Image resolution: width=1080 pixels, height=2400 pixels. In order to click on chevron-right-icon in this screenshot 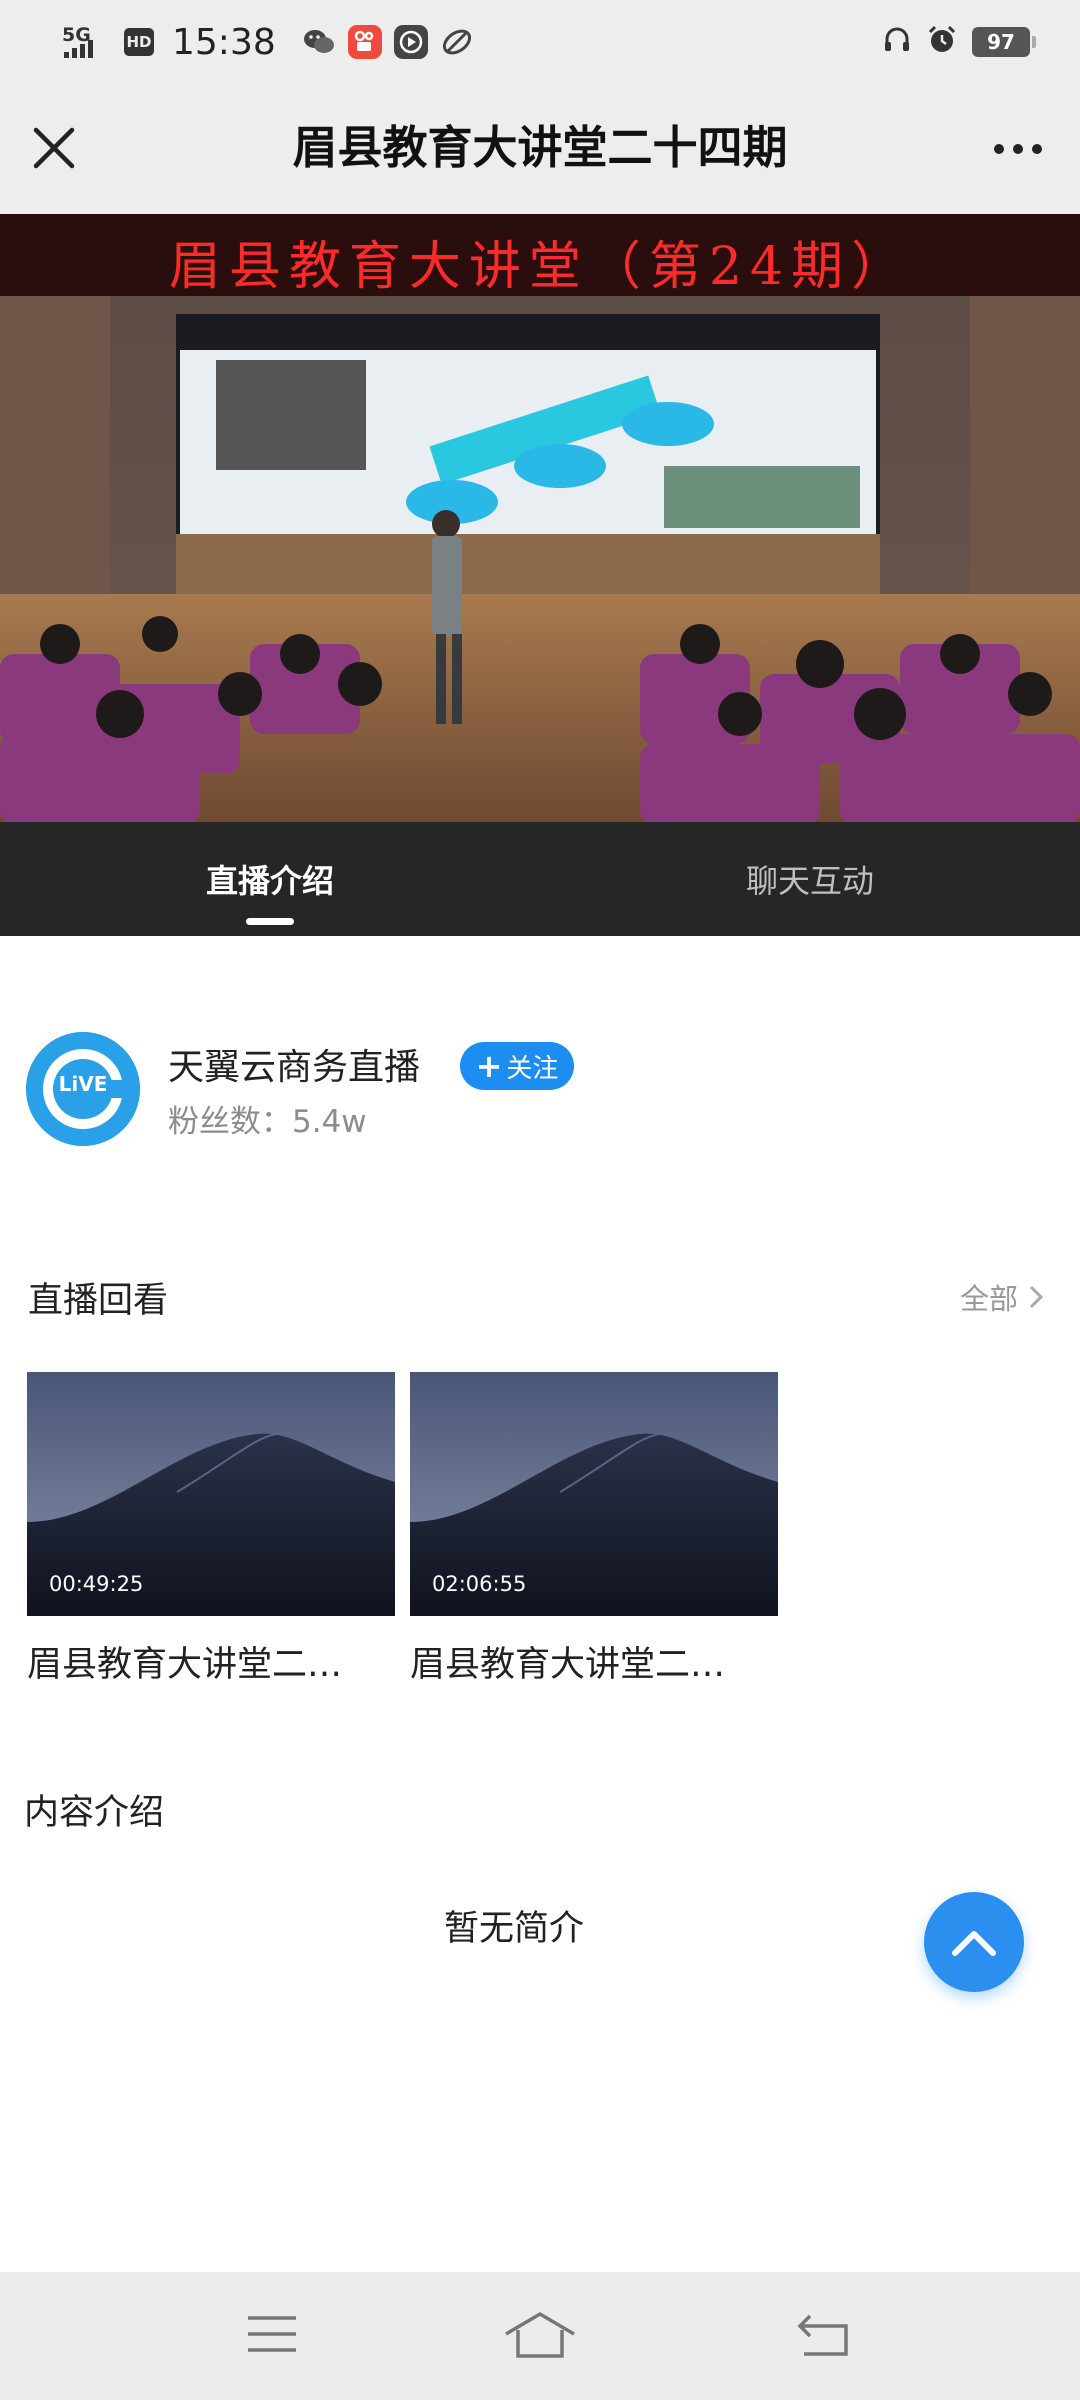, I will do `click(1036, 1297)`.